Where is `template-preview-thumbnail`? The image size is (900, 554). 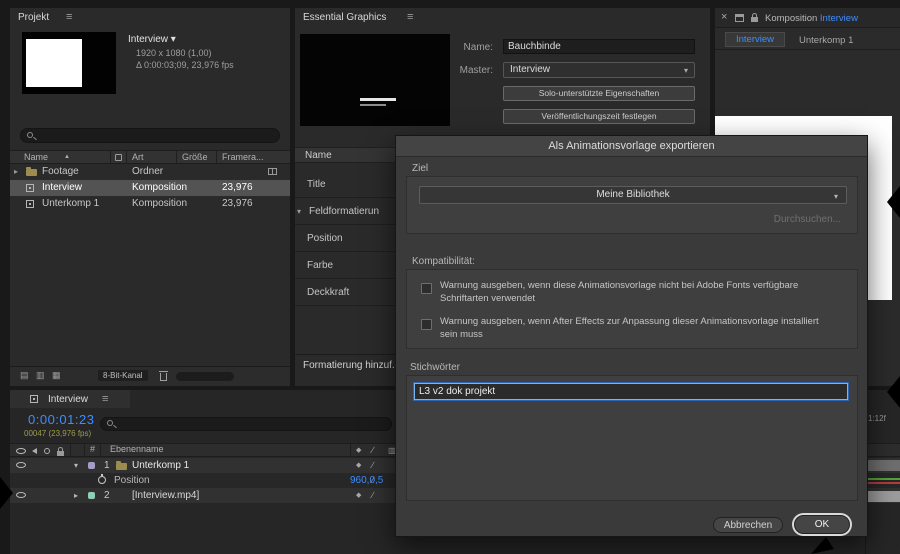
template-preview-thumbnail is located at coordinates (375, 80).